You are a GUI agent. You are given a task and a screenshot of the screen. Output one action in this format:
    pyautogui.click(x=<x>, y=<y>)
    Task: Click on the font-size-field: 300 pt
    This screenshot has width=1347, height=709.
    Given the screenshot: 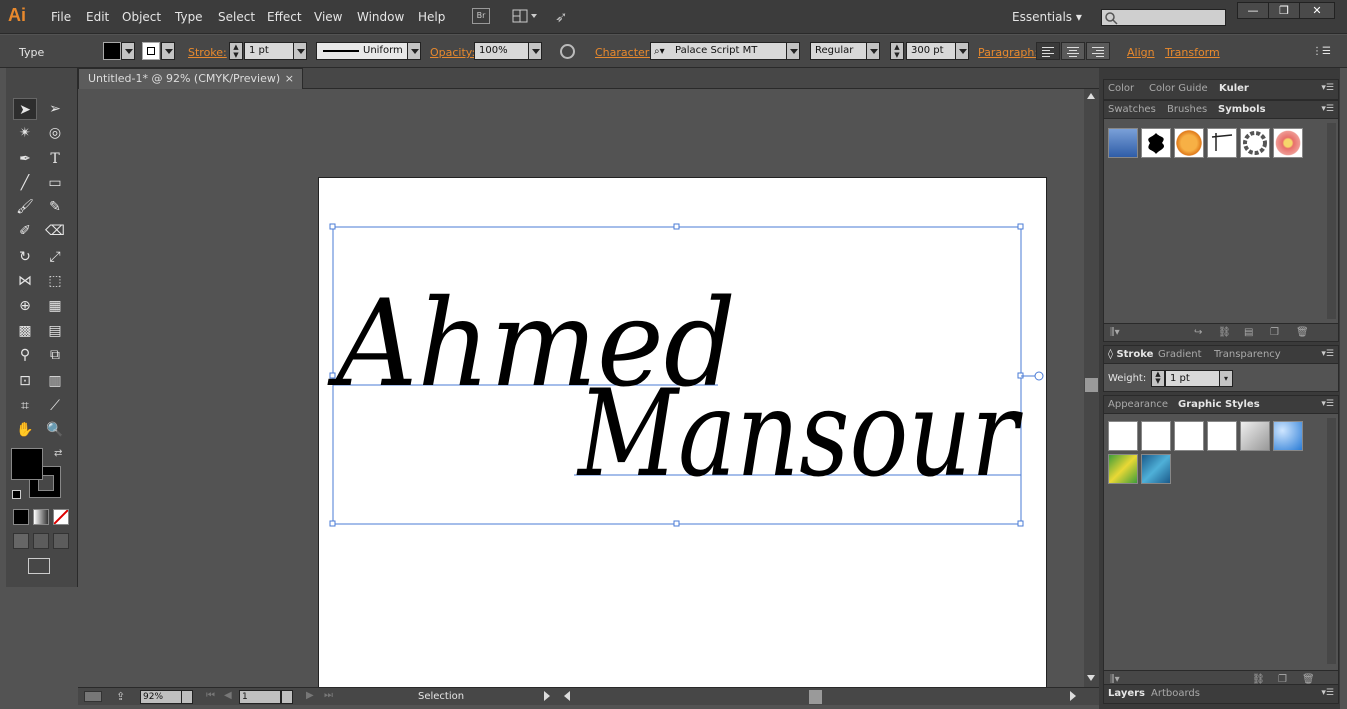 What is the action you would take?
    pyautogui.click(x=931, y=51)
    